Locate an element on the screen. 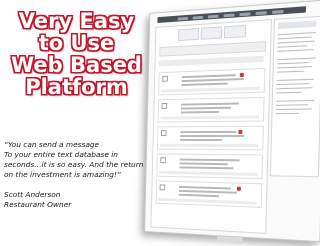 The width and height of the screenshot is (320, 246). quote-author: Scott Anderson is located at coordinates (32, 194).